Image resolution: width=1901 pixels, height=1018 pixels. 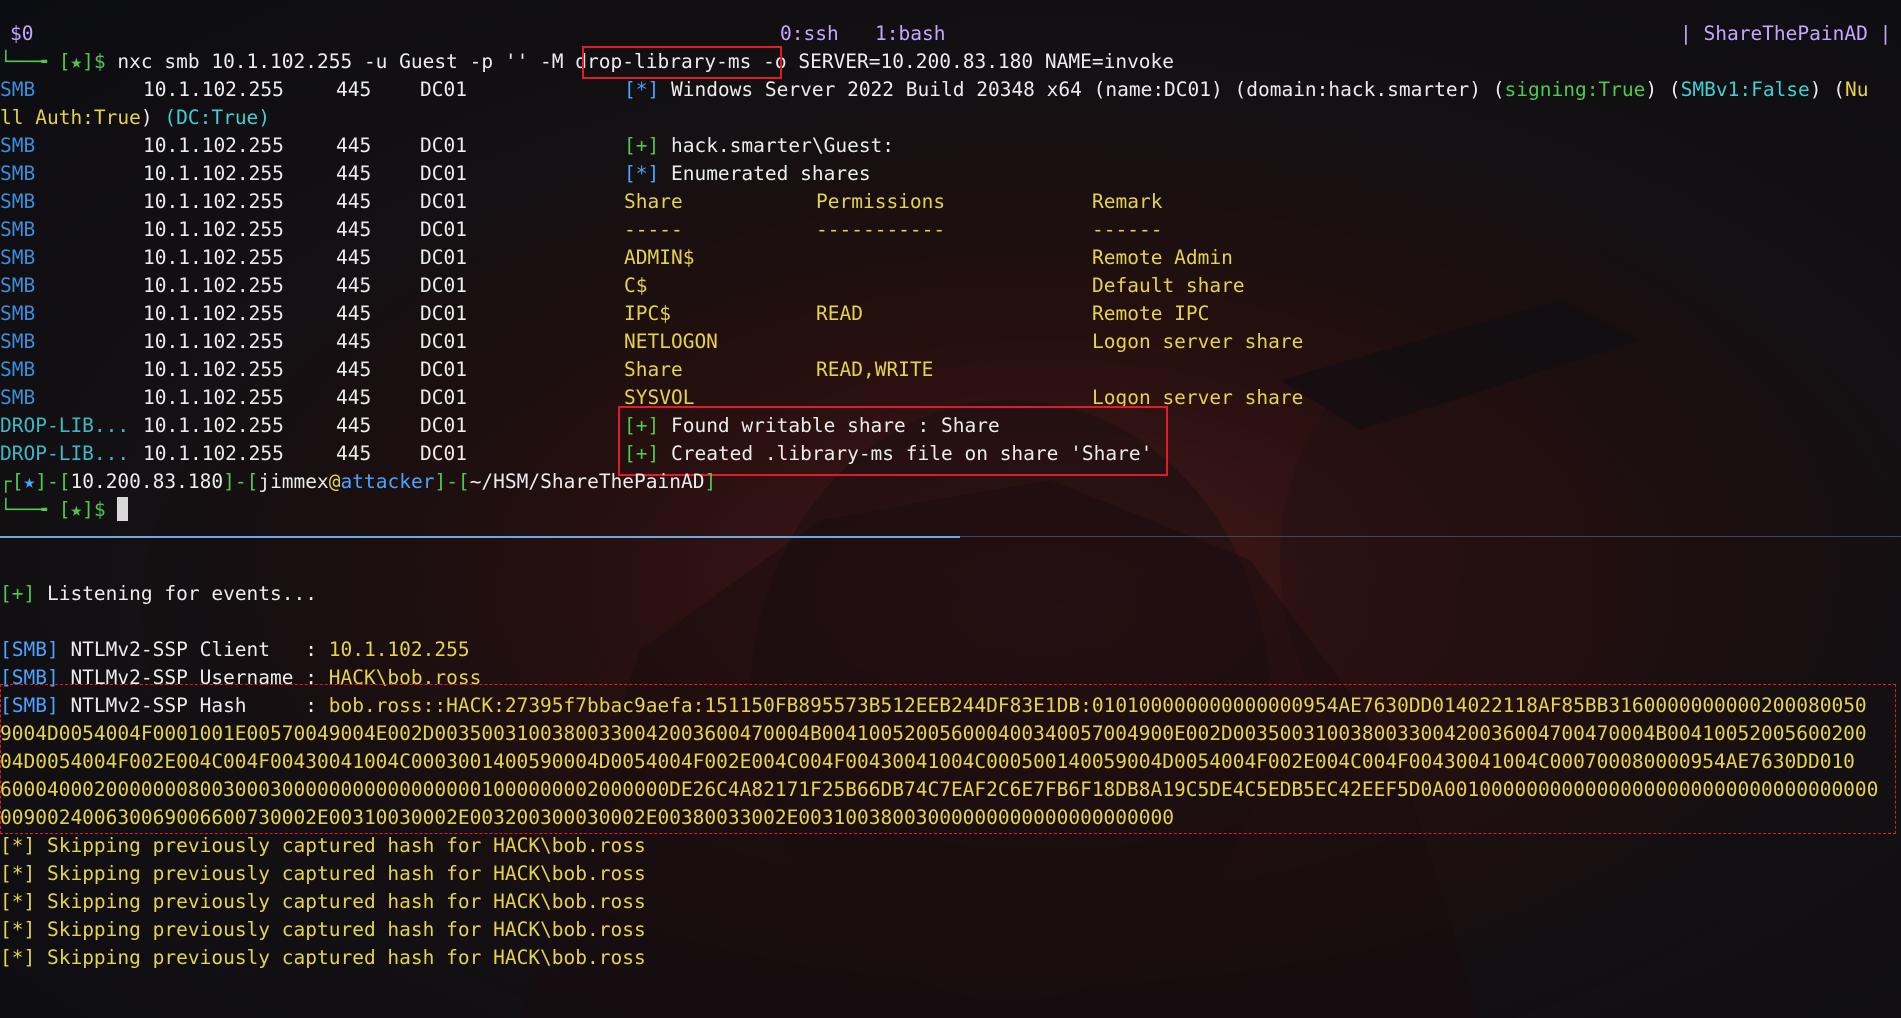 What do you see at coordinates (747, 173) in the screenshot?
I see `status-message: [*] Enumerated shares` at bounding box center [747, 173].